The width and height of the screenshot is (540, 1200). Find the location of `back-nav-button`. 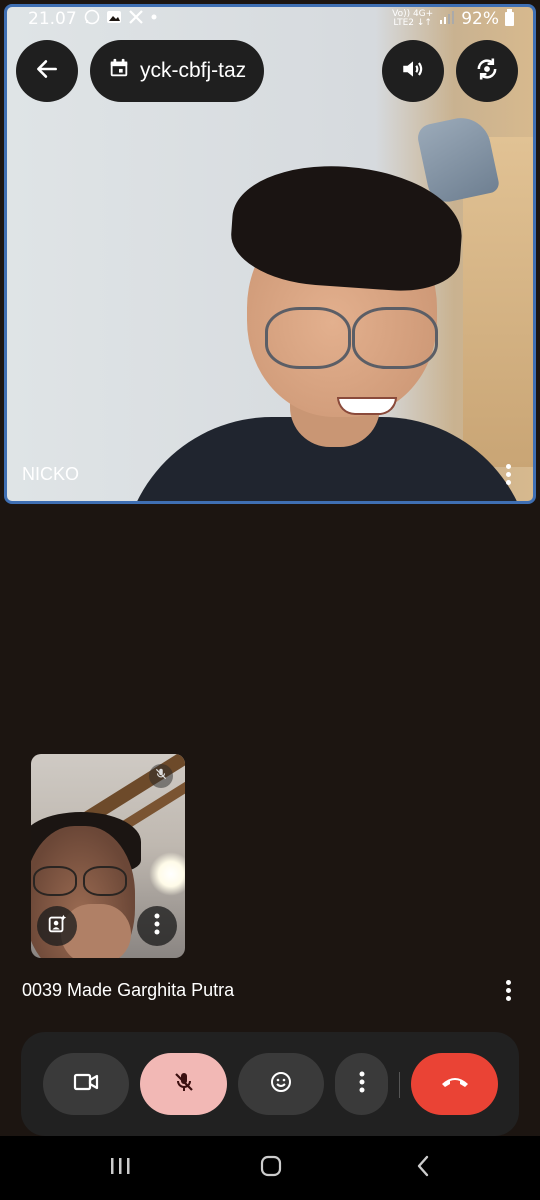

back-nav-button is located at coordinates (423, 1168).